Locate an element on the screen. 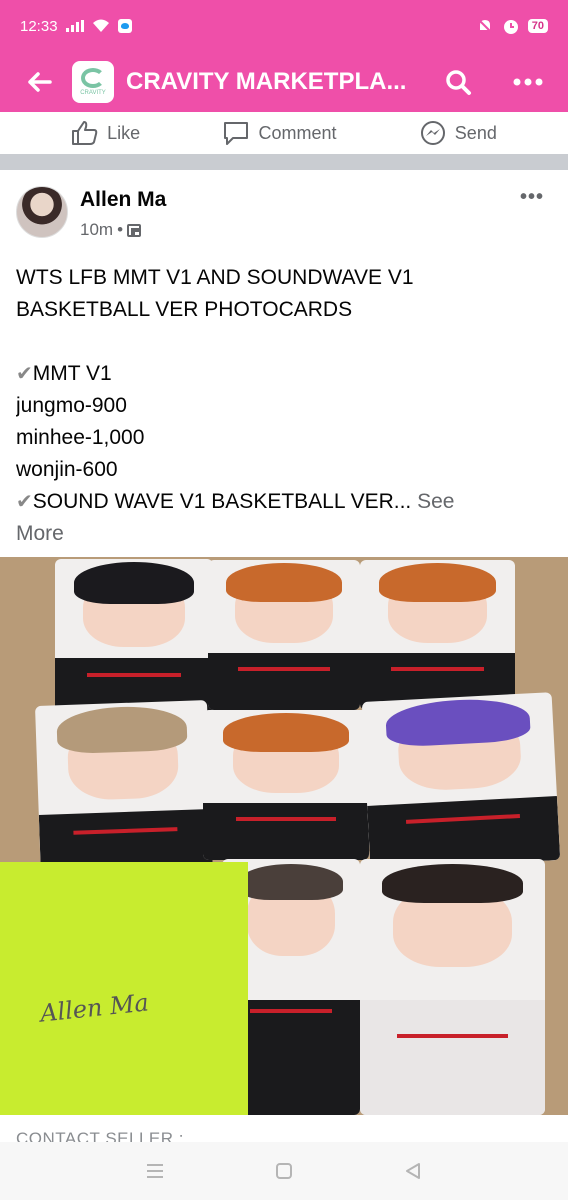  status-left: 12:33 is located at coordinates (76, 26).